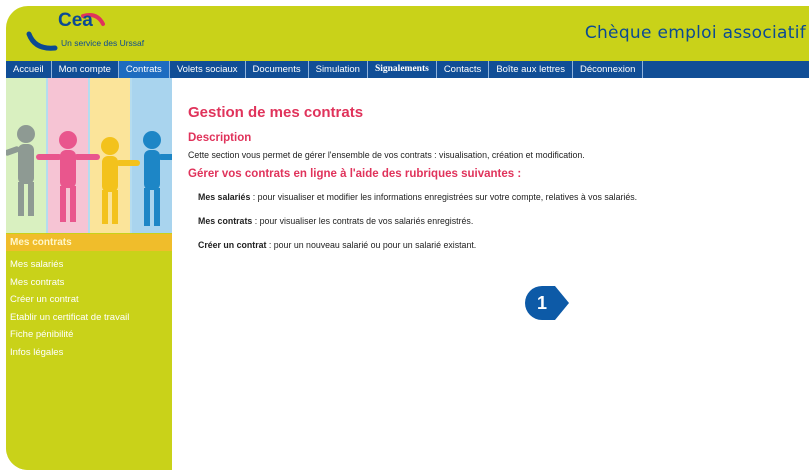  I want to click on nav-volets-sociaux: Volets sociaux, so click(208, 69).